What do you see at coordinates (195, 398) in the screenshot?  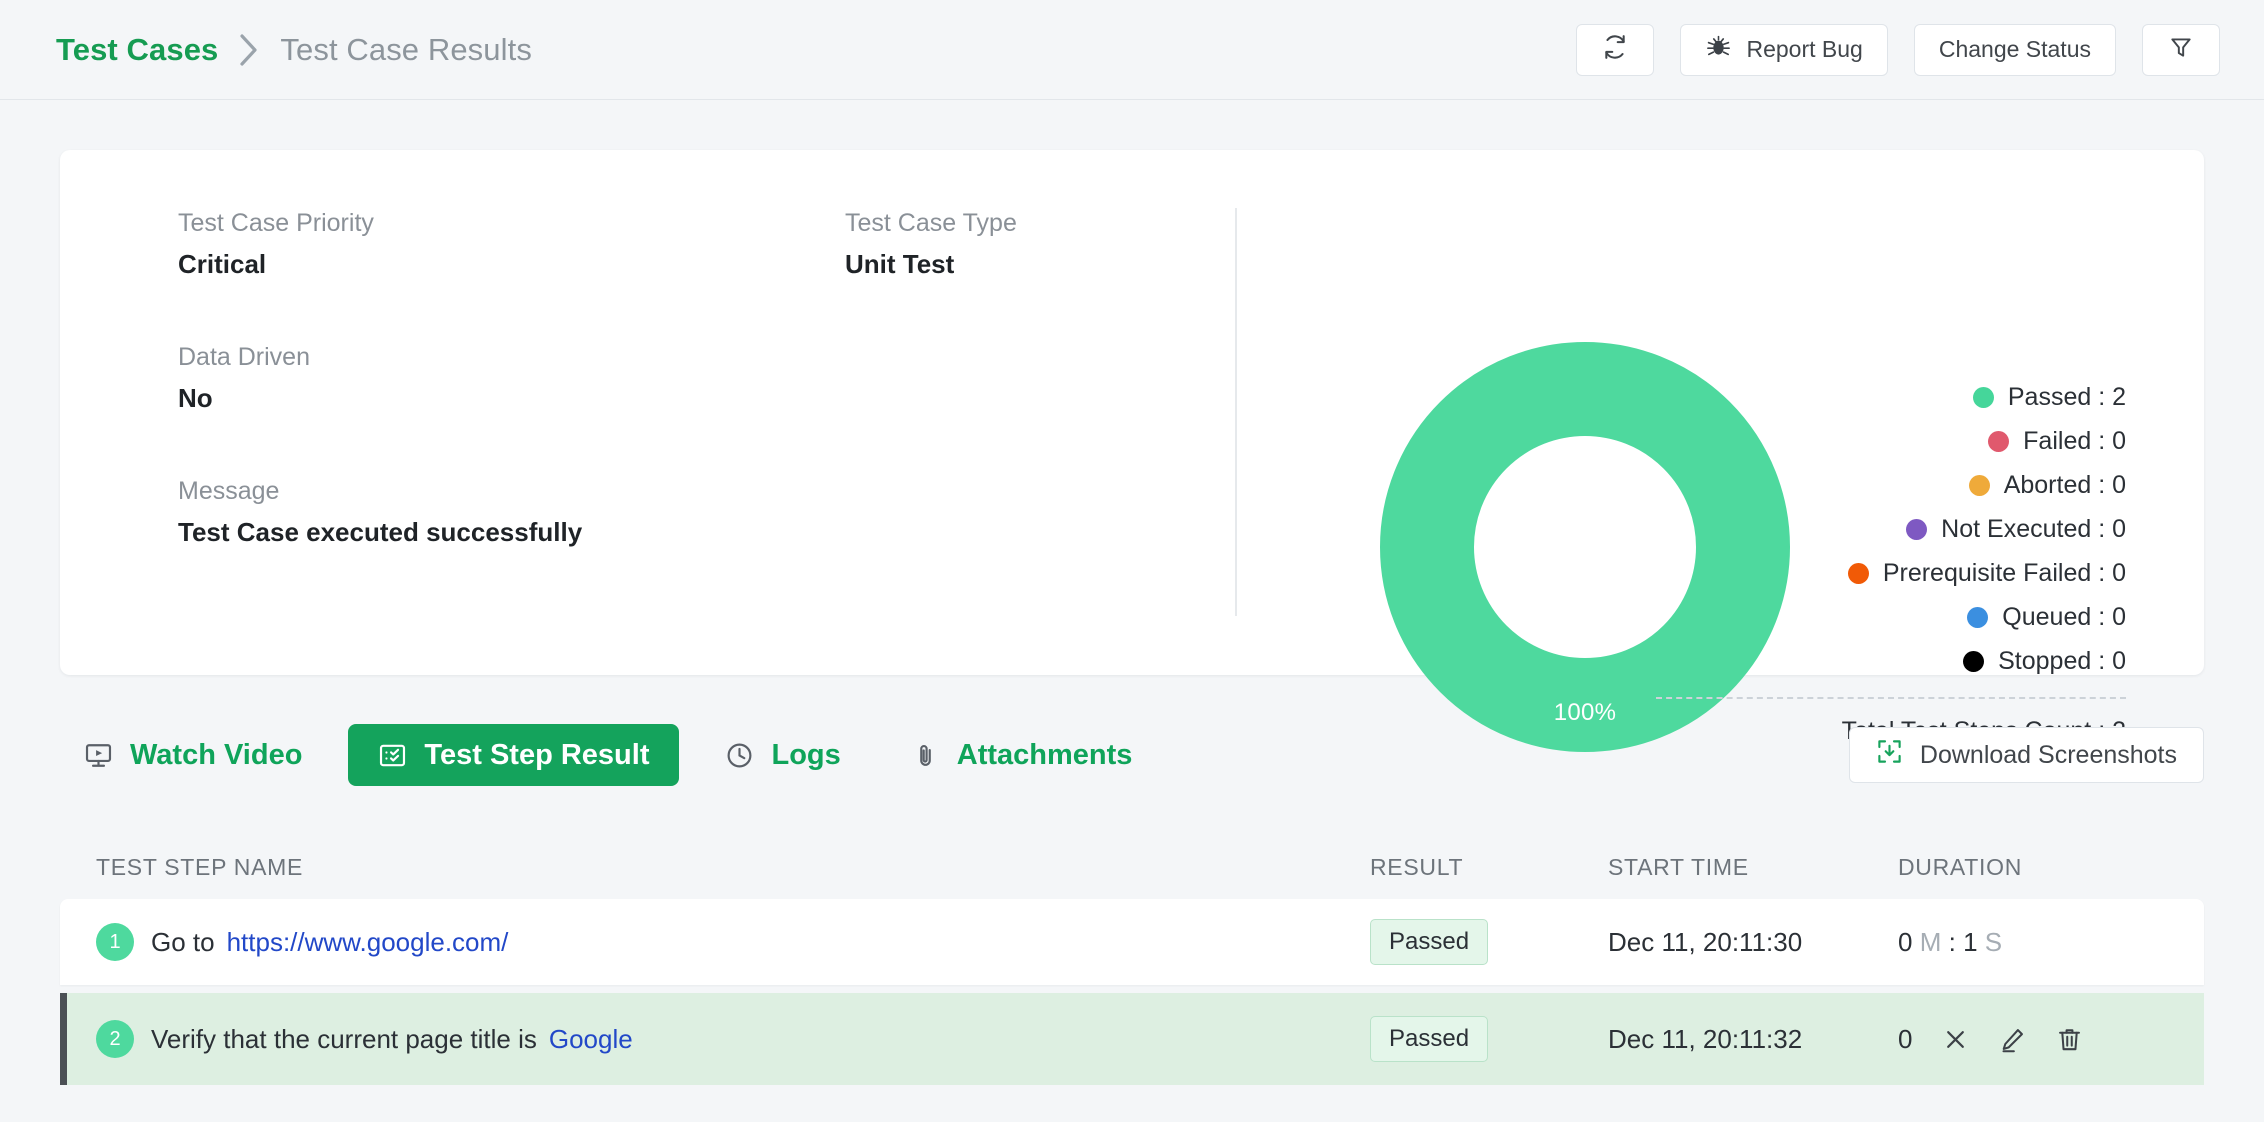 I see `field-value: No` at bounding box center [195, 398].